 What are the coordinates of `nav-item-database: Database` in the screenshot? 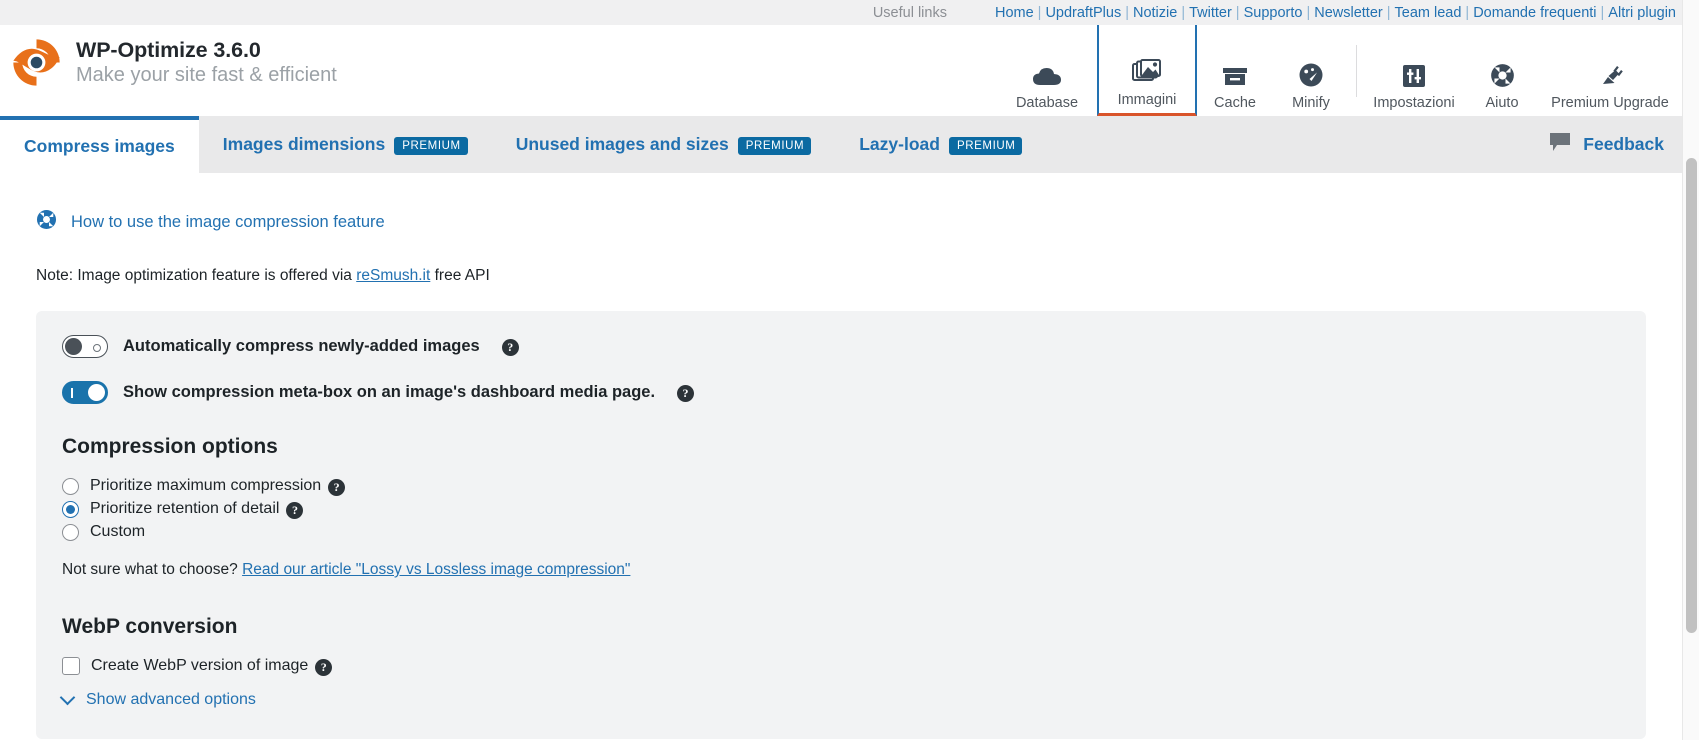 It's located at (1047, 70).